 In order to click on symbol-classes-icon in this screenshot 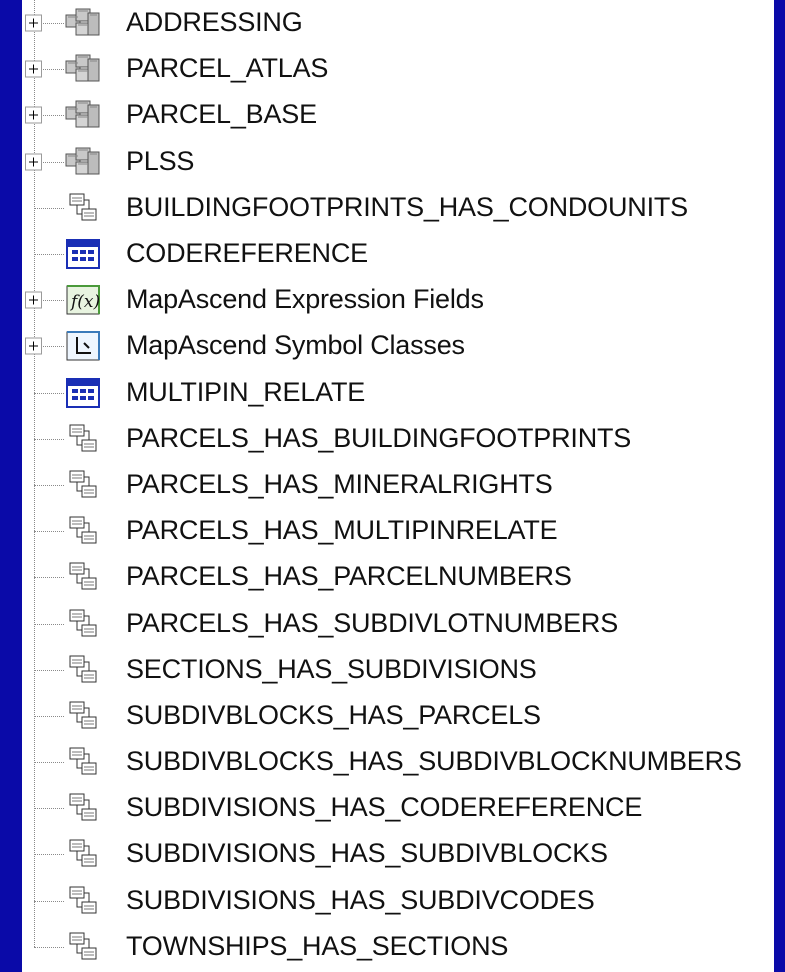, I will do `click(83, 346)`.